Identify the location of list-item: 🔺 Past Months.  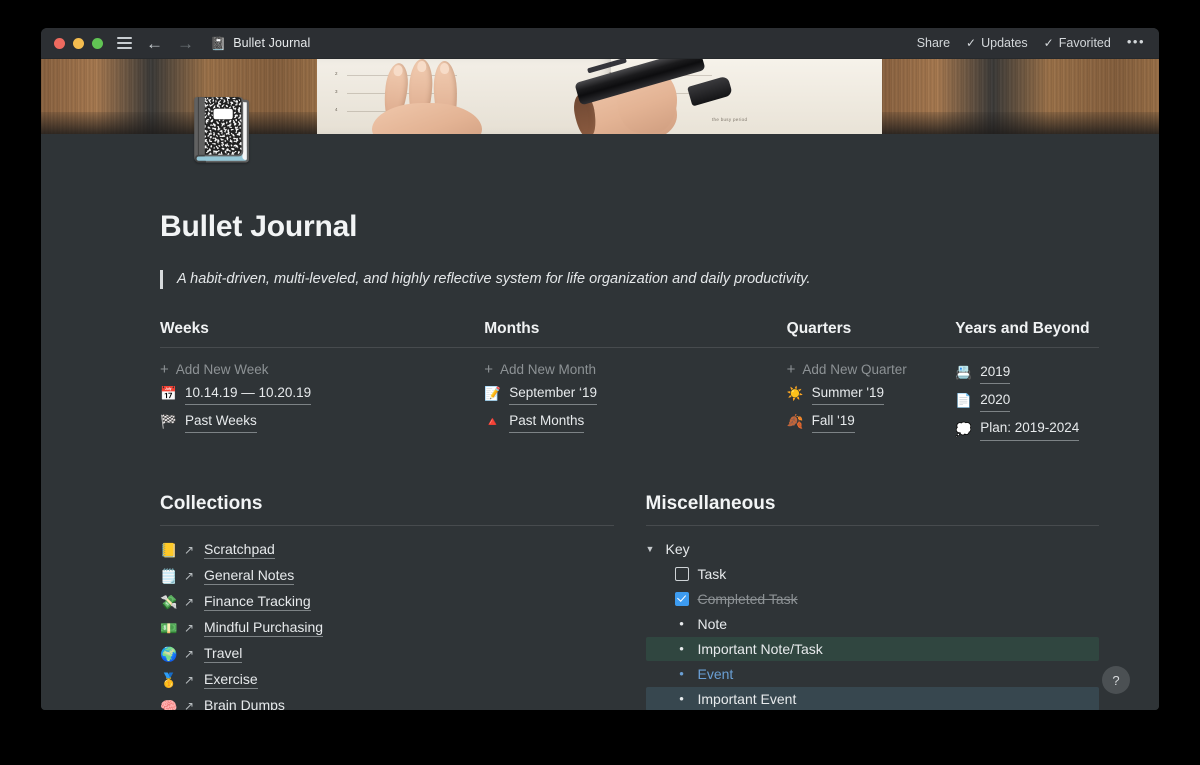
(635, 422).